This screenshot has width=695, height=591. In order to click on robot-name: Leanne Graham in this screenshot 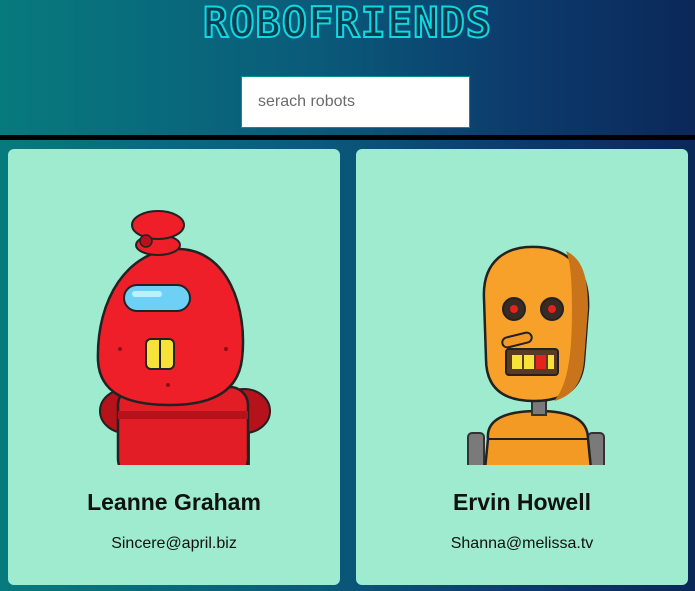, I will do `click(174, 502)`.